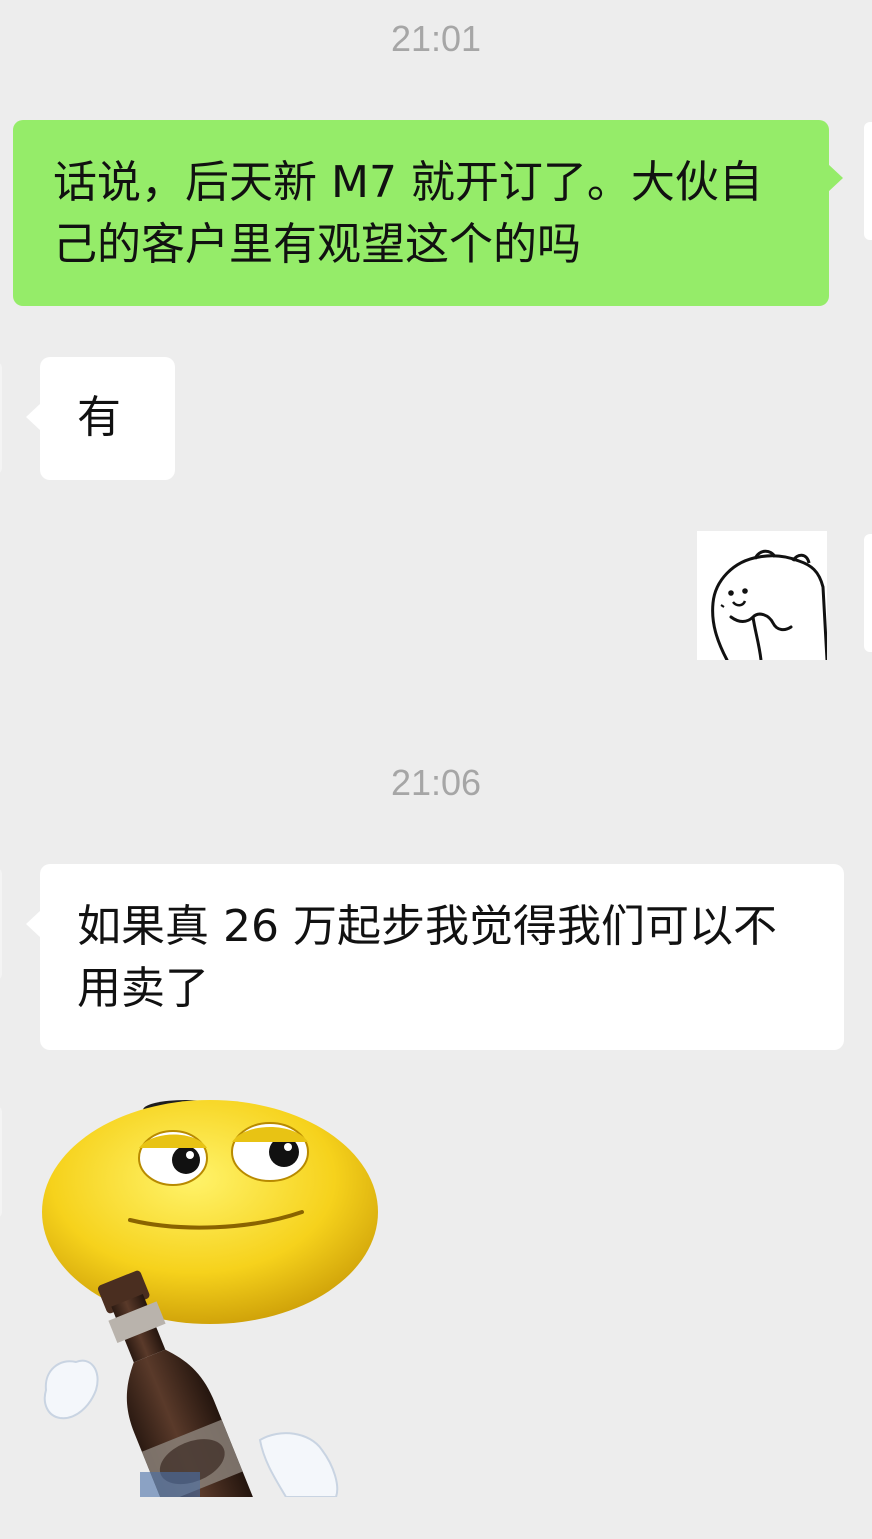 Image resolution: width=872 pixels, height=1539 pixels. What do you see at coordinates (427, 957) in the screenshot?
I see `message-text: 如果真 26 万起步我觉得我们可以不用卖了` at bounding box center [427, 957].